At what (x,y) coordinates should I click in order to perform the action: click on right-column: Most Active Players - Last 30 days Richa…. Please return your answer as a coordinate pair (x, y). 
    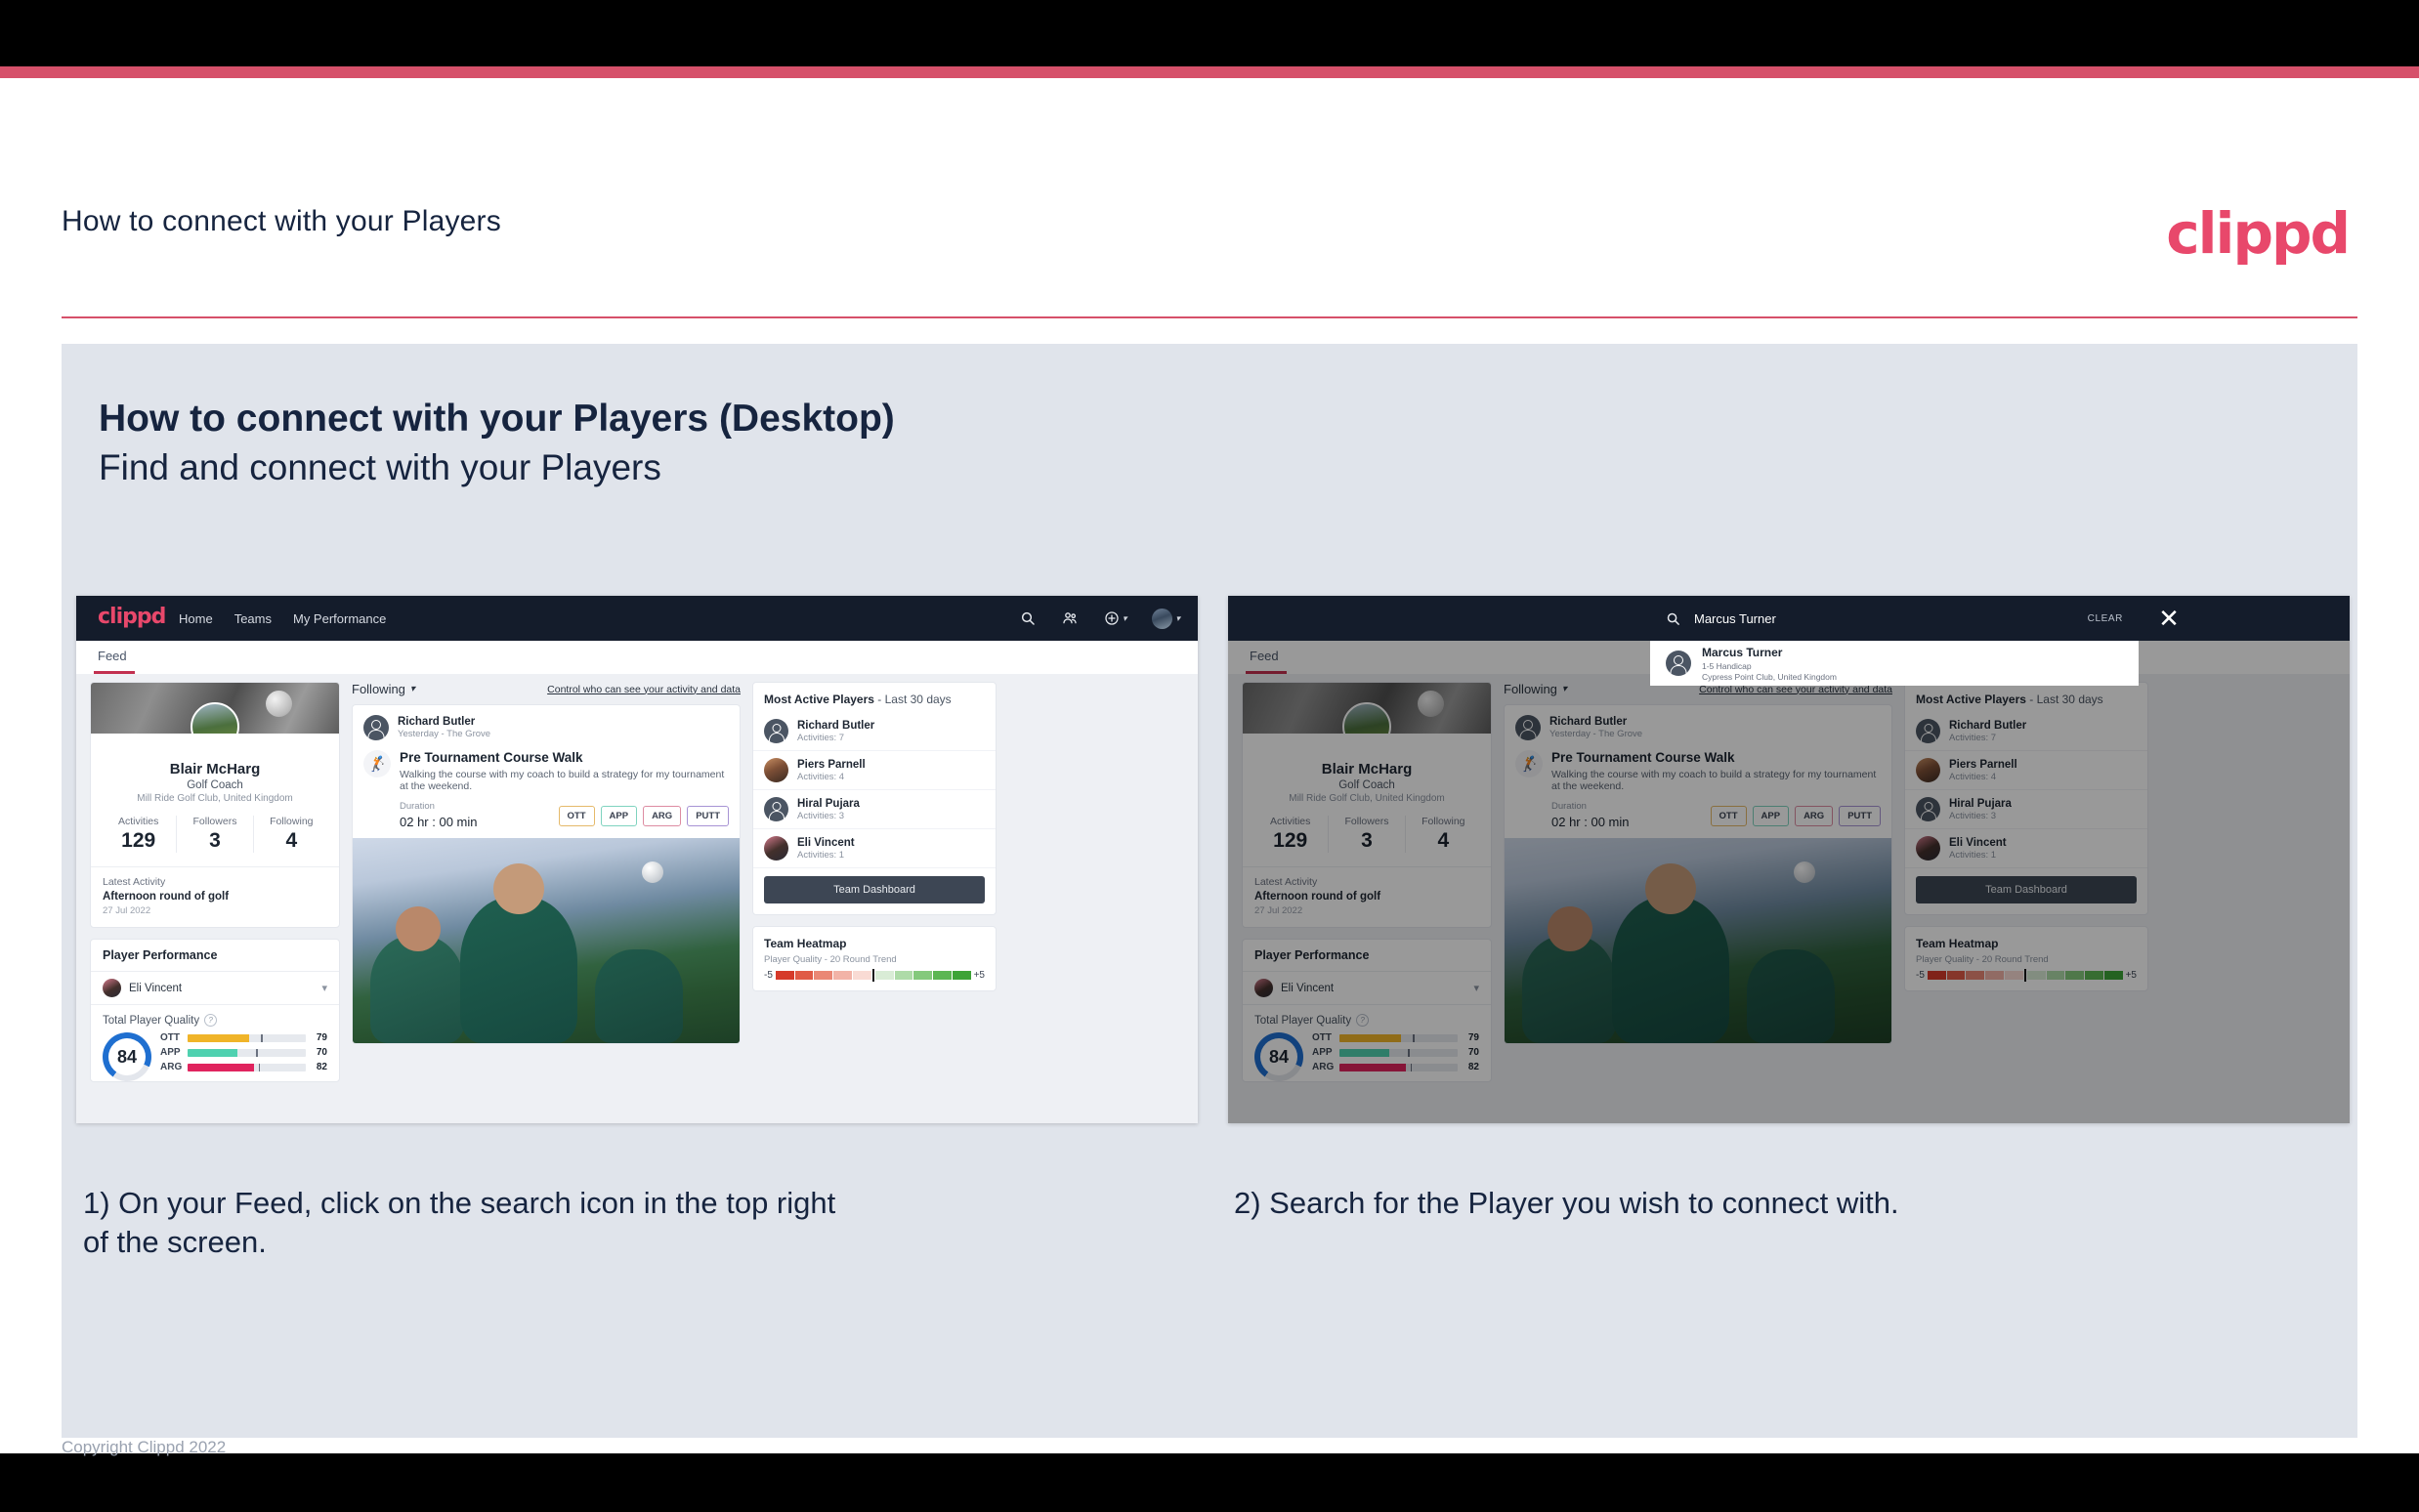
    Looking at the image, I should click on (874, 842).